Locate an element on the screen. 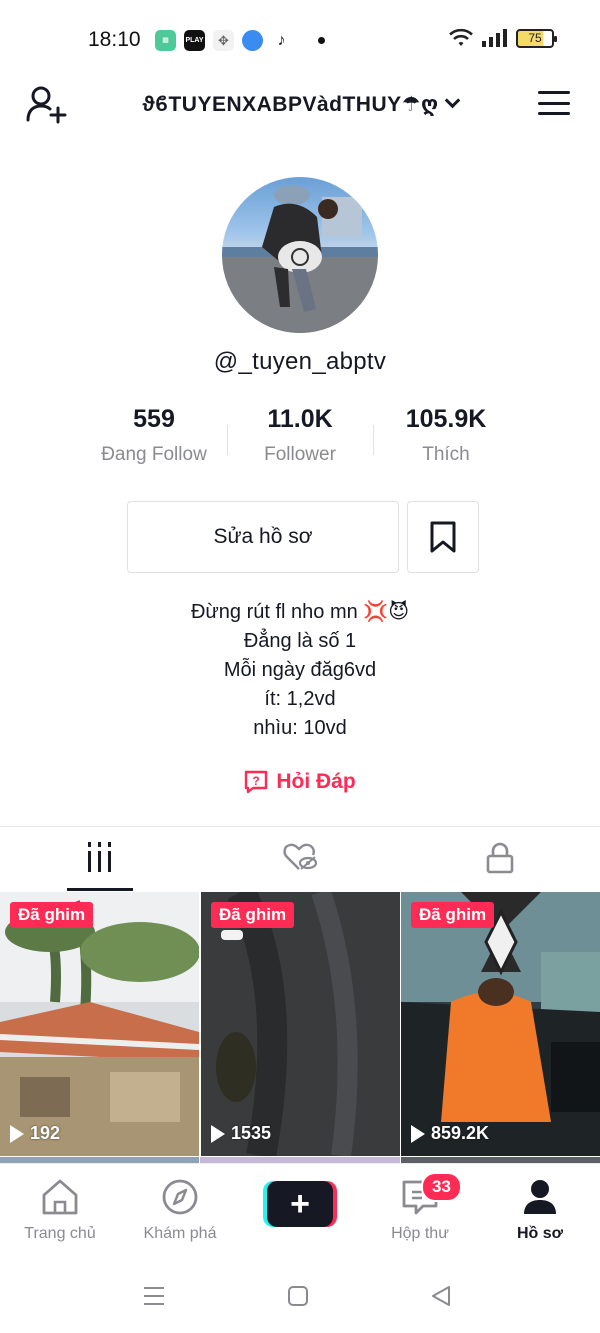 This screenshot has width=600, height=1333. profile-header: ϑϐTUYENXABPVàdTHUY☂ღ is located at coordinates (300, 105).